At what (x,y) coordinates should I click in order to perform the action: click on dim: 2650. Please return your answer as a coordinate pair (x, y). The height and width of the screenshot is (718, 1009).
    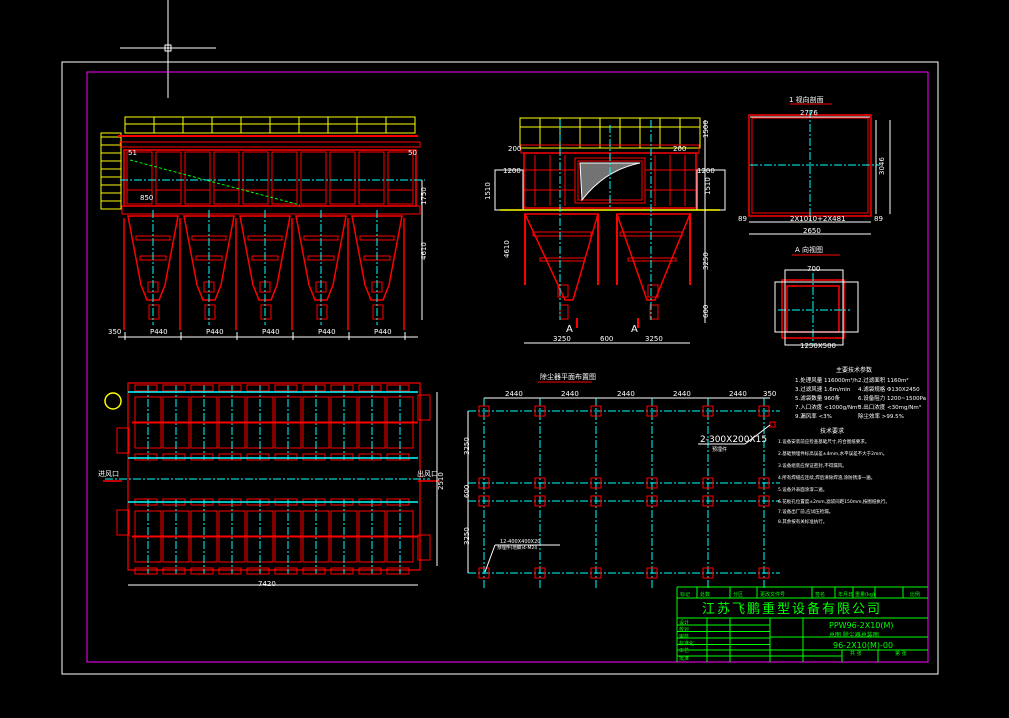
    Looking at the image, I should click on (812, 231).